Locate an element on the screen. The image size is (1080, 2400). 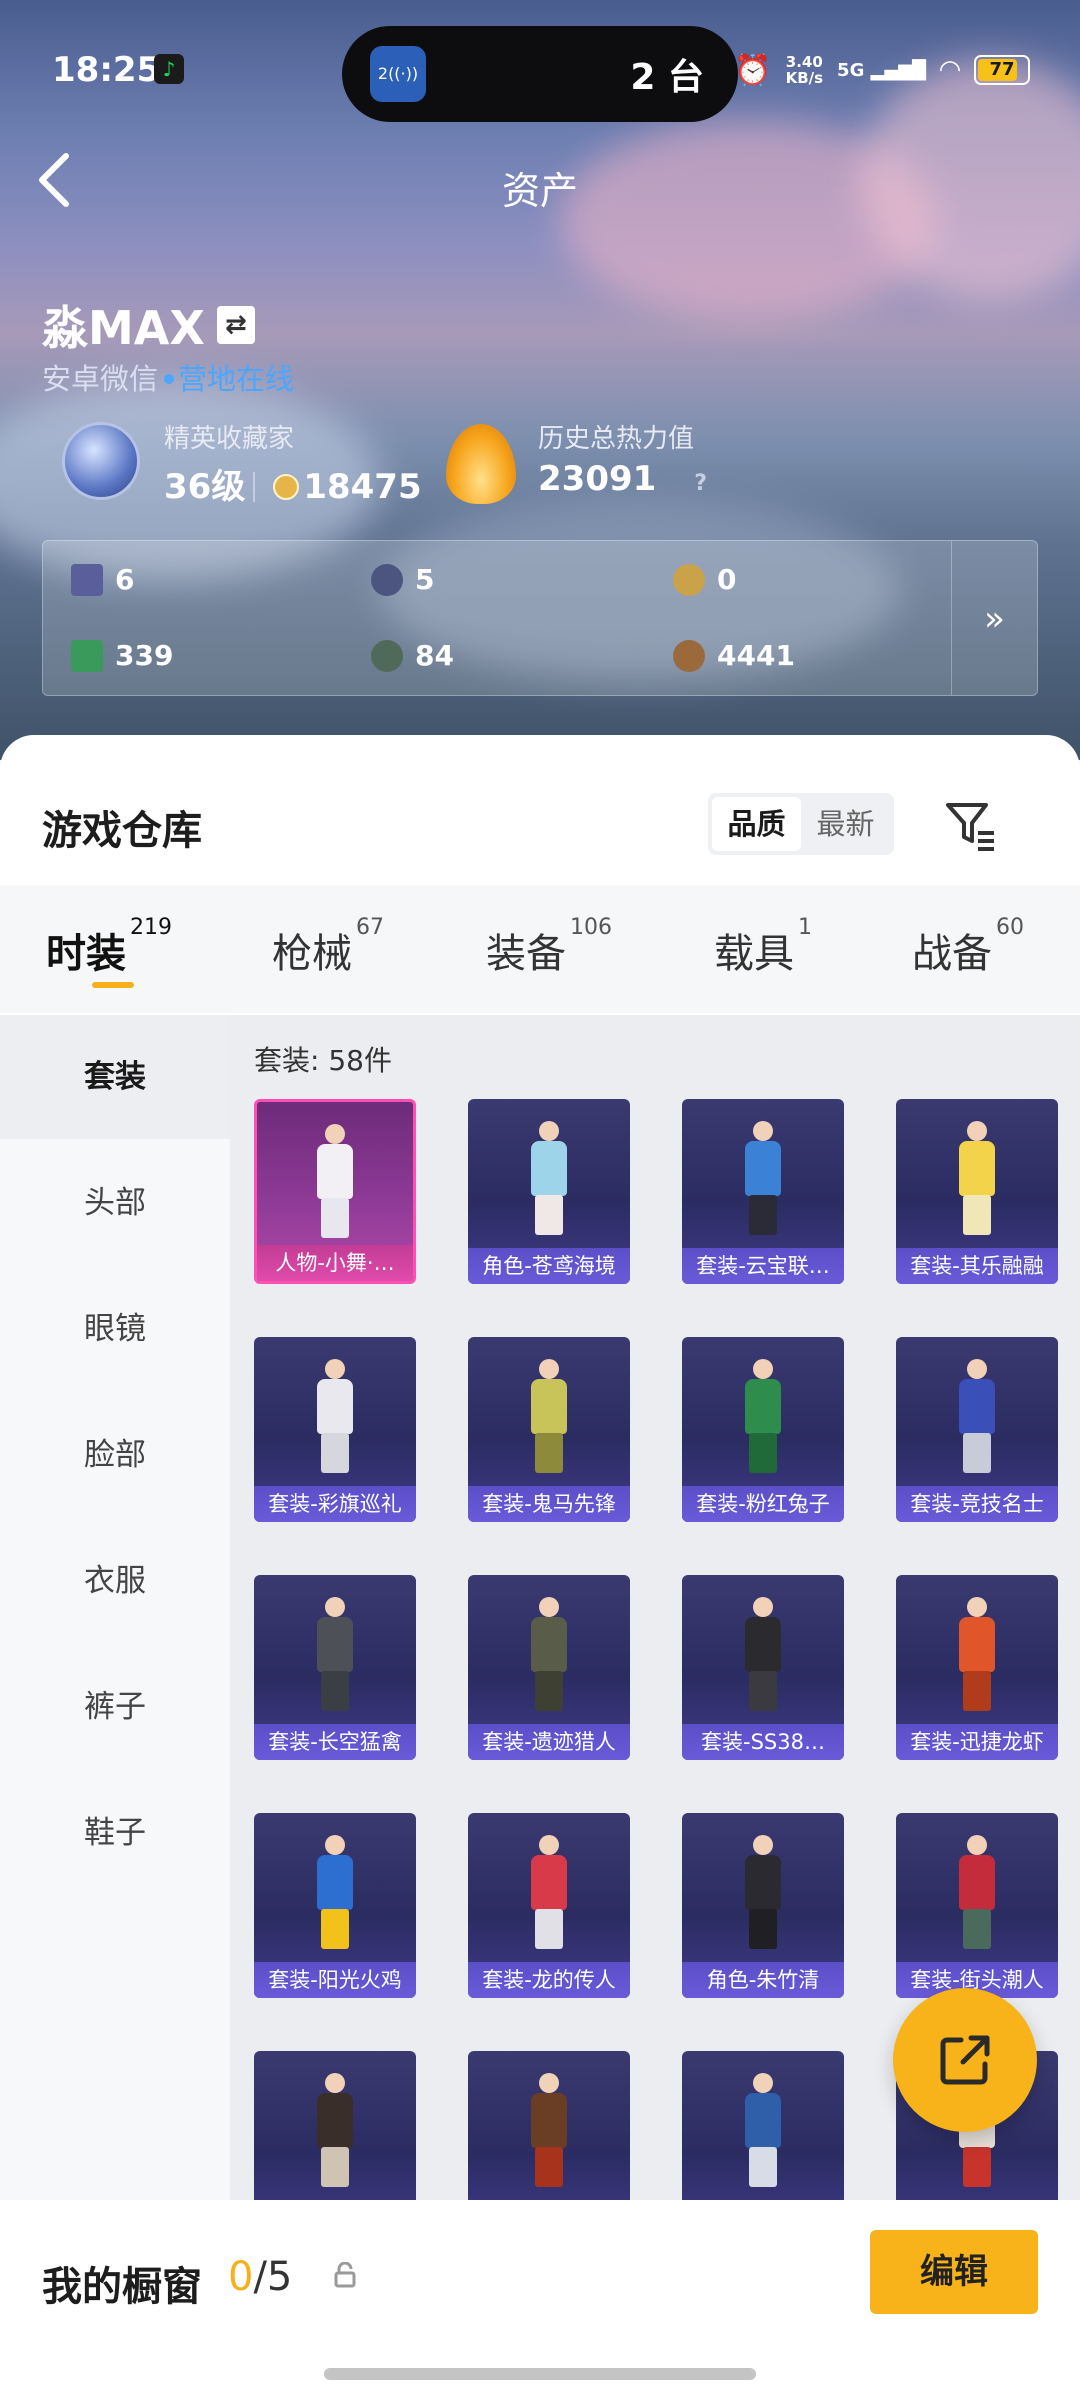
category-face: 脸部 is located at coordinates (115, 1455).